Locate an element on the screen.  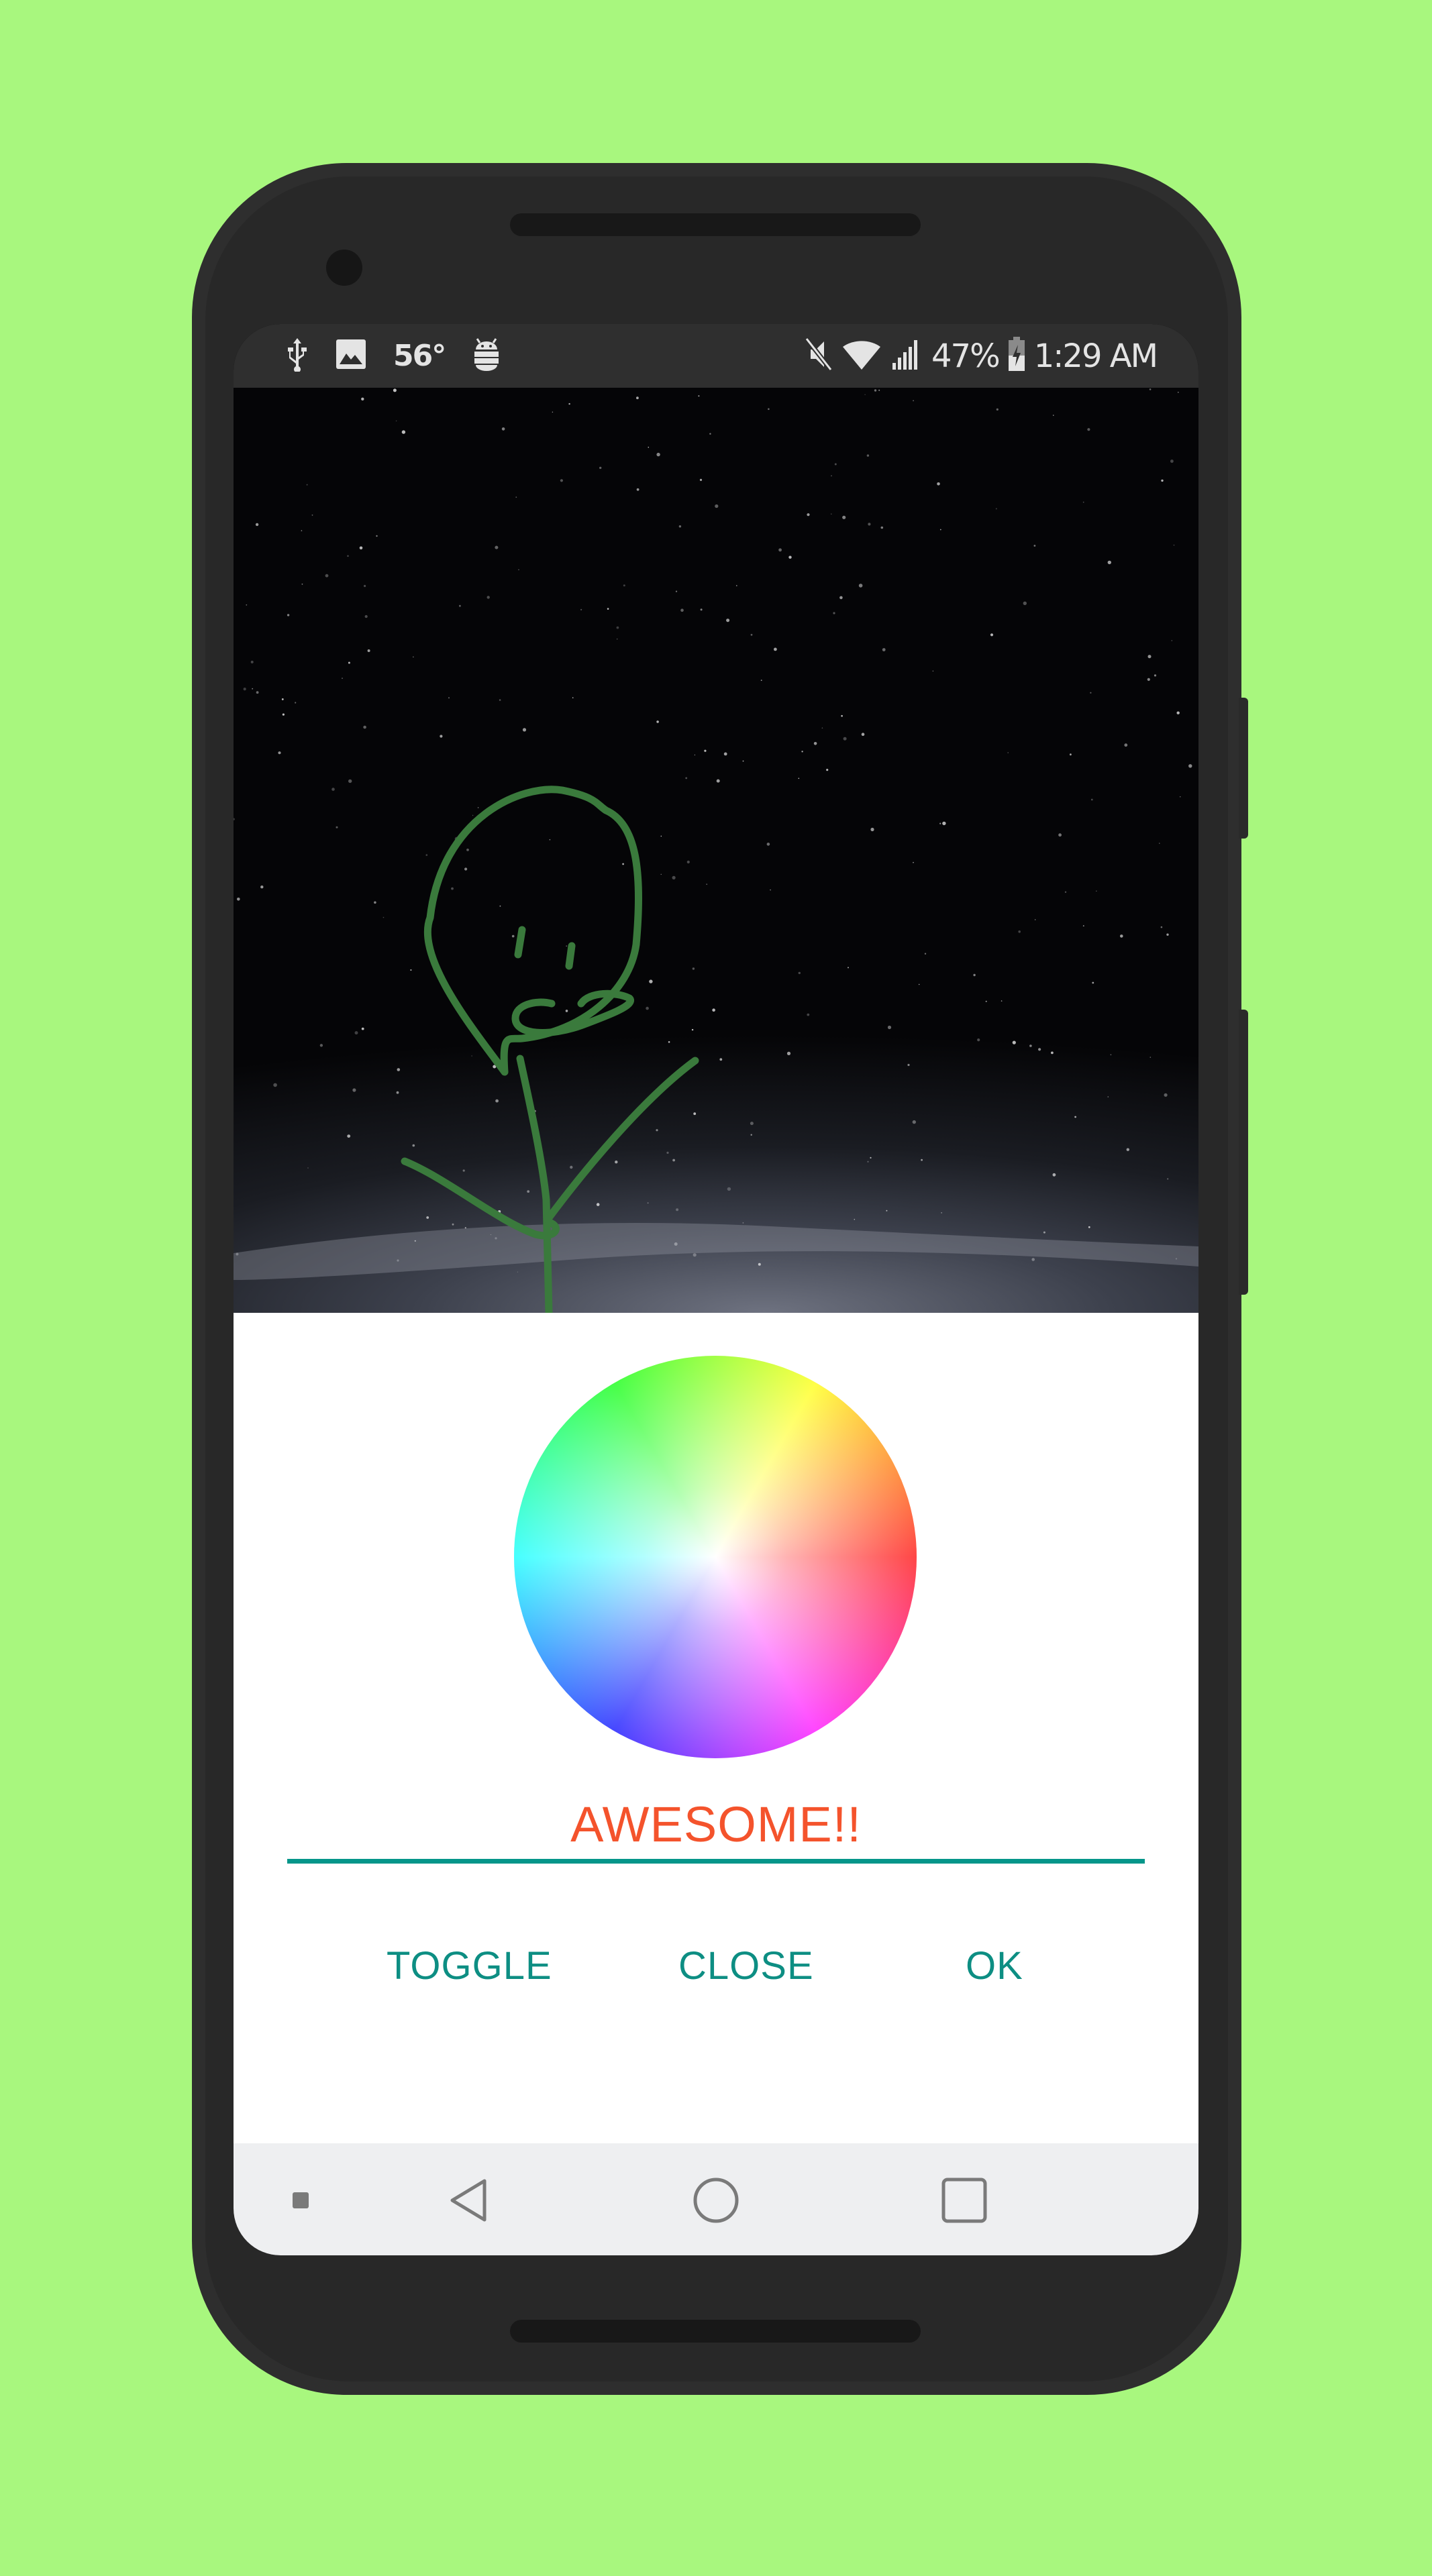
usb-icon is located at coordinates (297, 356).